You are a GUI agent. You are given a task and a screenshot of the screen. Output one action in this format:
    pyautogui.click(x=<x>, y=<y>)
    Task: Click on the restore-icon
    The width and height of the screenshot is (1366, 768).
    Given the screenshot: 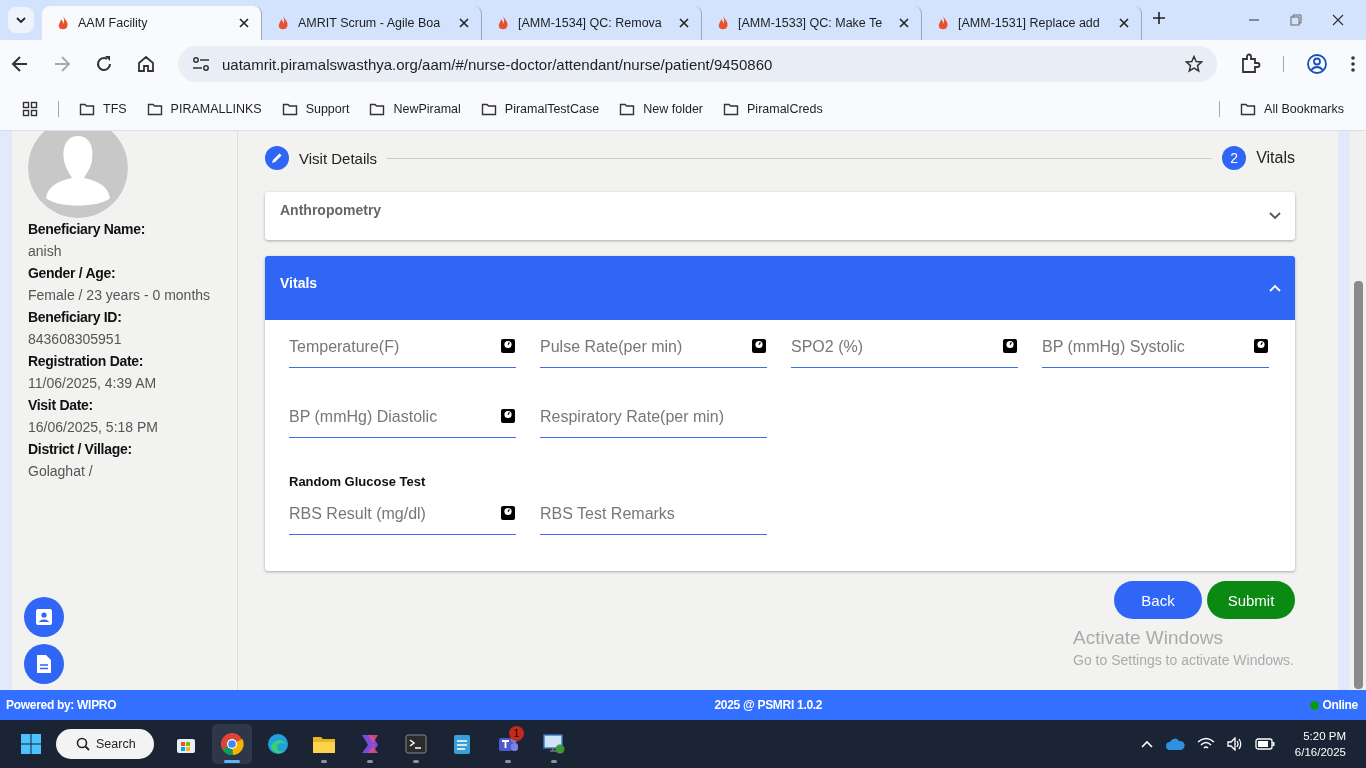 What is the action you would take?
    pyautogui.click(x=1296, y=20)
    